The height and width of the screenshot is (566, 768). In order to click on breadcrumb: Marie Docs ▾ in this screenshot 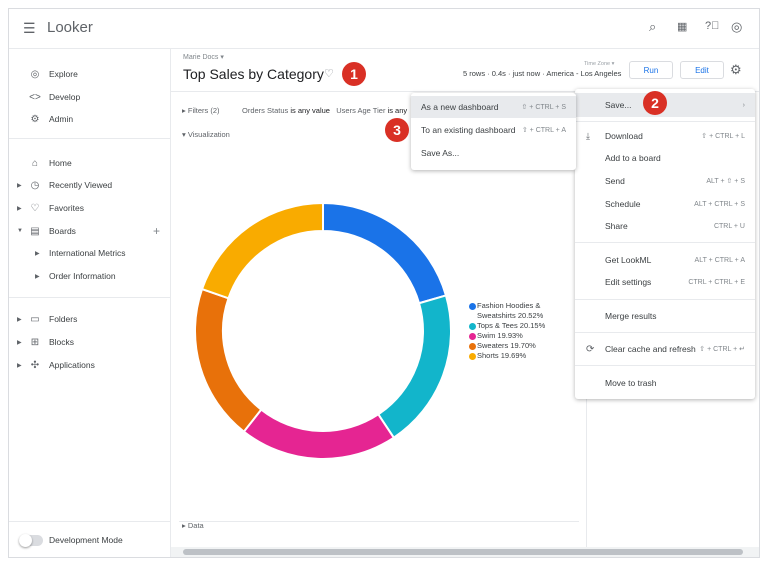, I will do `click(203, 57)`.